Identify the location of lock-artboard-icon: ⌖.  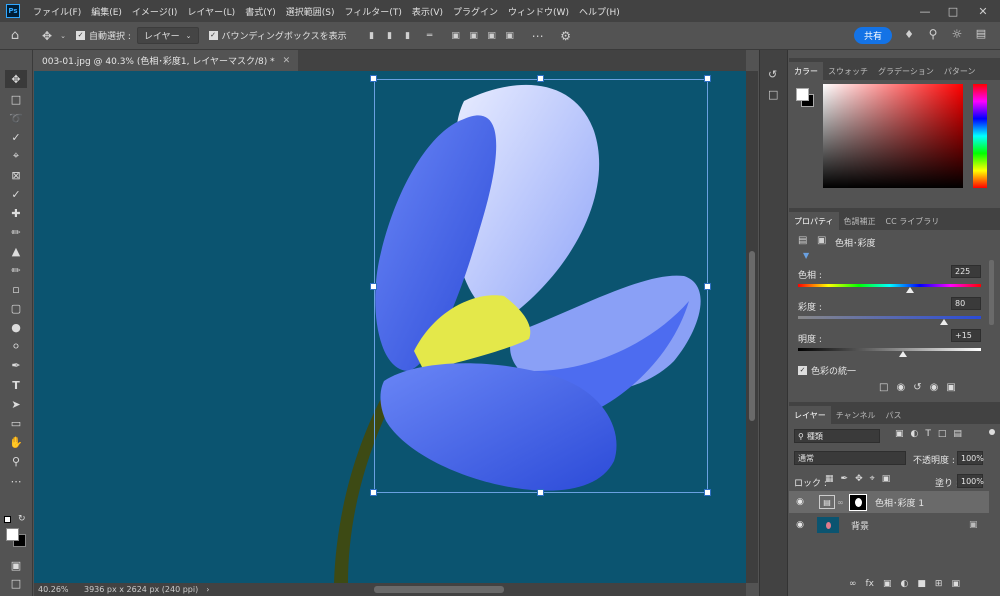
(872, 479).